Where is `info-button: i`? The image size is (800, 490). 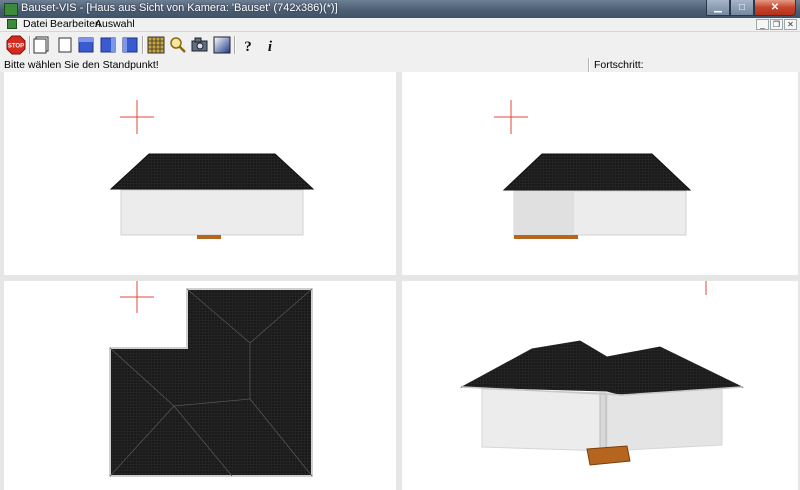
info-button: i is located at coordinates (270, 45).